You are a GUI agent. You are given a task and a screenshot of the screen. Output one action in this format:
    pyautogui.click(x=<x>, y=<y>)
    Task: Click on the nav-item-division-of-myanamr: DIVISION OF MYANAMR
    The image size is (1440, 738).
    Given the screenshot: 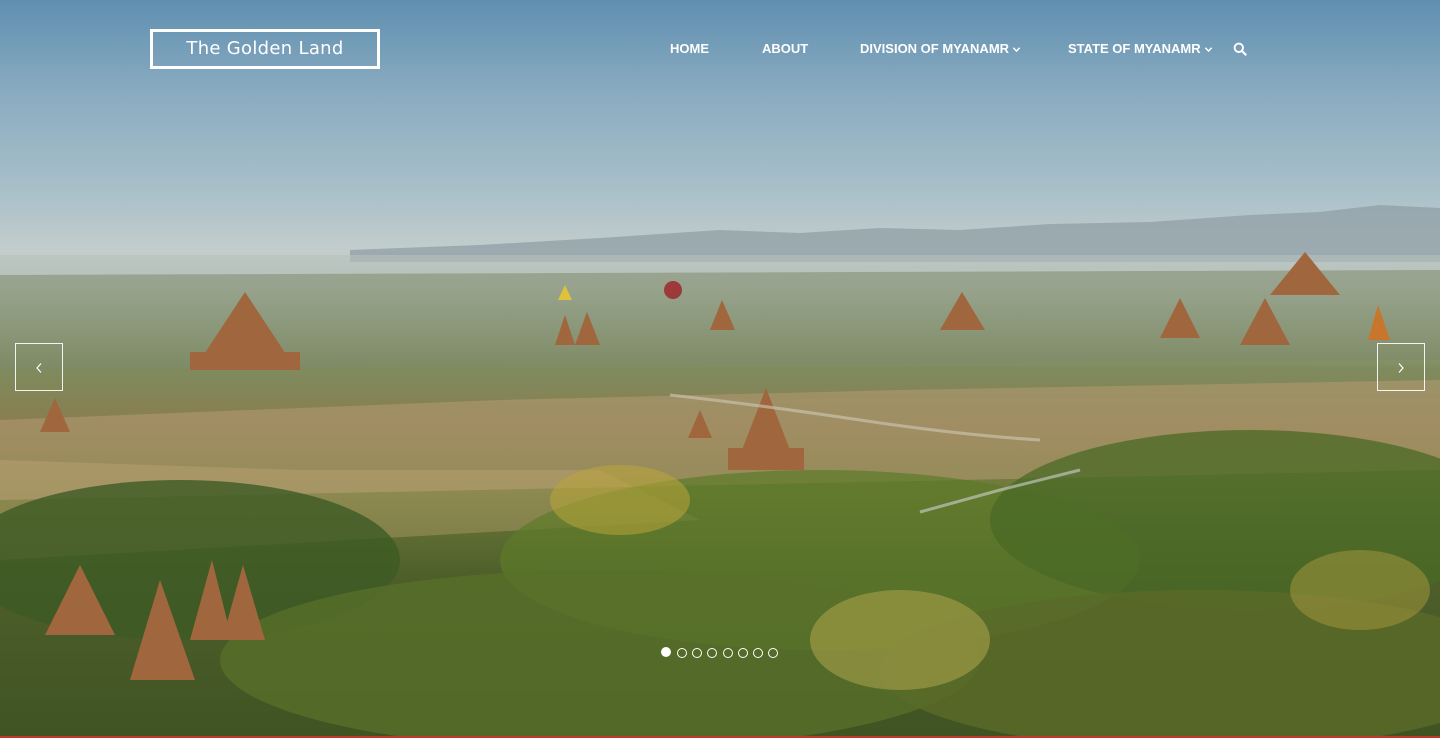 What is the action you would take?
    pyautogui.click(x=940, y=49)
    